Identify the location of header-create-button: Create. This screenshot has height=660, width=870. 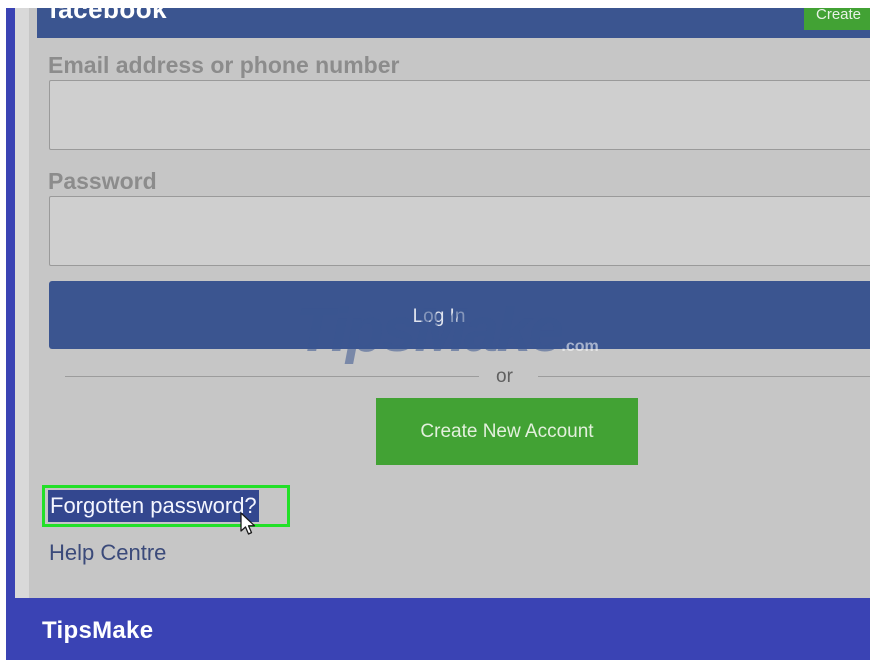
(837, 19).